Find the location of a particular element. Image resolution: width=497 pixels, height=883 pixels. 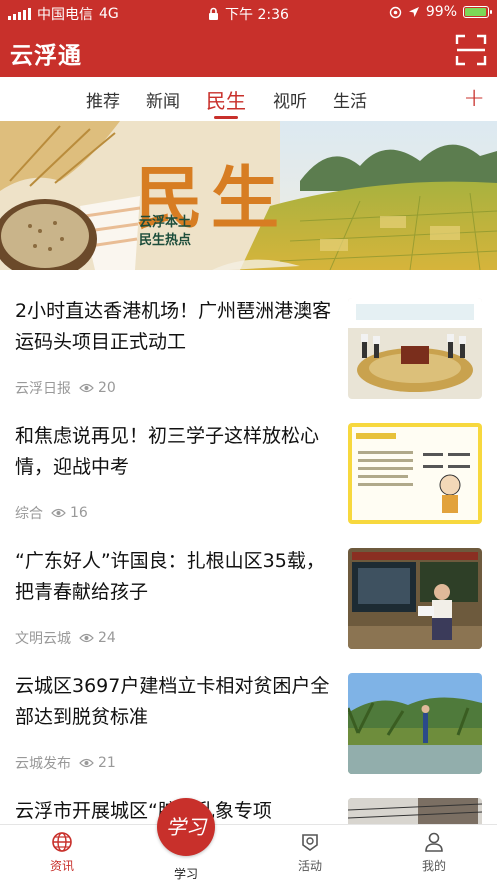

tab-recommend: 推荐 is located at coordinates (103, 99).